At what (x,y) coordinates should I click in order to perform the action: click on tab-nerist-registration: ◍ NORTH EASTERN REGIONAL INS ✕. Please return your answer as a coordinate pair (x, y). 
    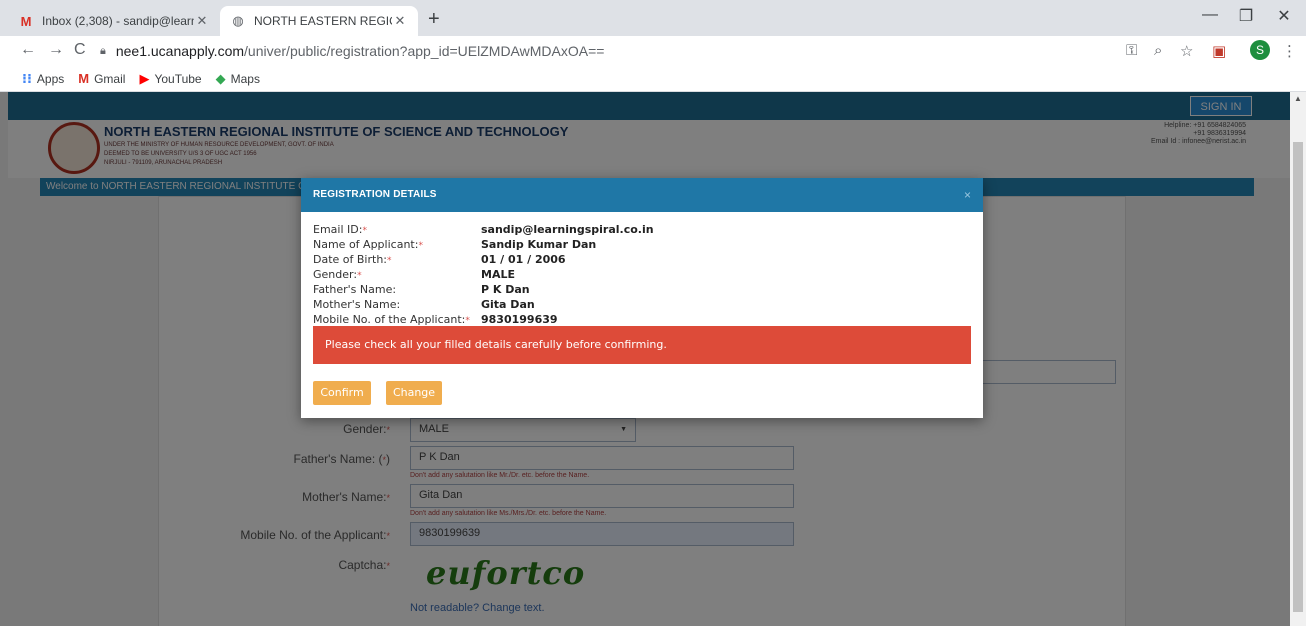
    Looking at the image, I should click on (319, 21).